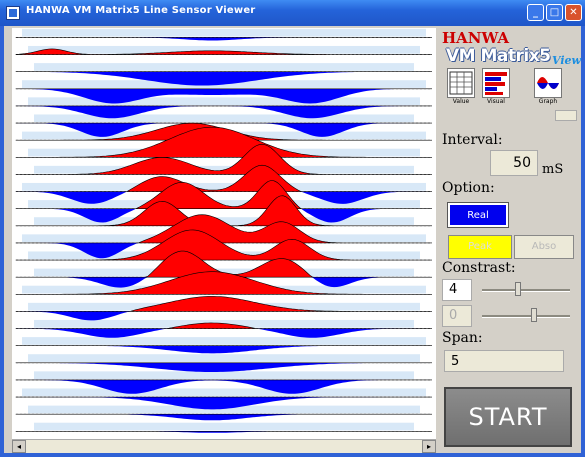 The height and width of the screenshot is (457, 585). I want to click on graph-mode-button, so click(548, 83).